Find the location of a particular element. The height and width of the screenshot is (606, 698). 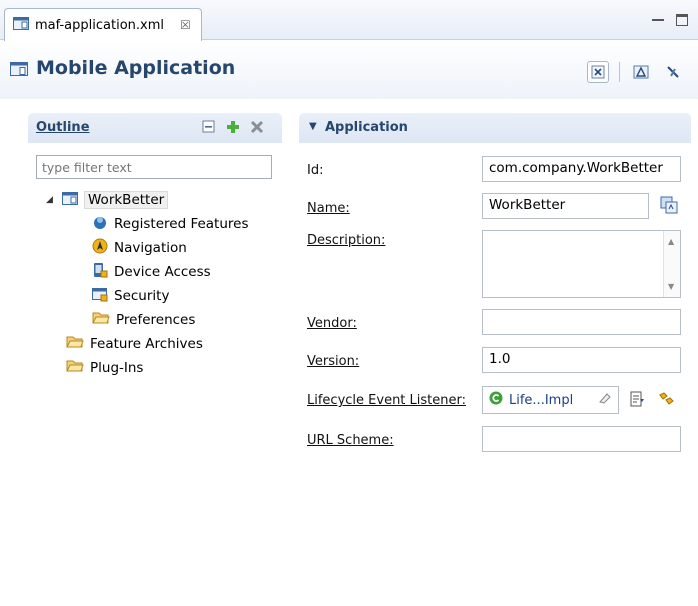

navigation-icon is located at coordinates (100, 248).